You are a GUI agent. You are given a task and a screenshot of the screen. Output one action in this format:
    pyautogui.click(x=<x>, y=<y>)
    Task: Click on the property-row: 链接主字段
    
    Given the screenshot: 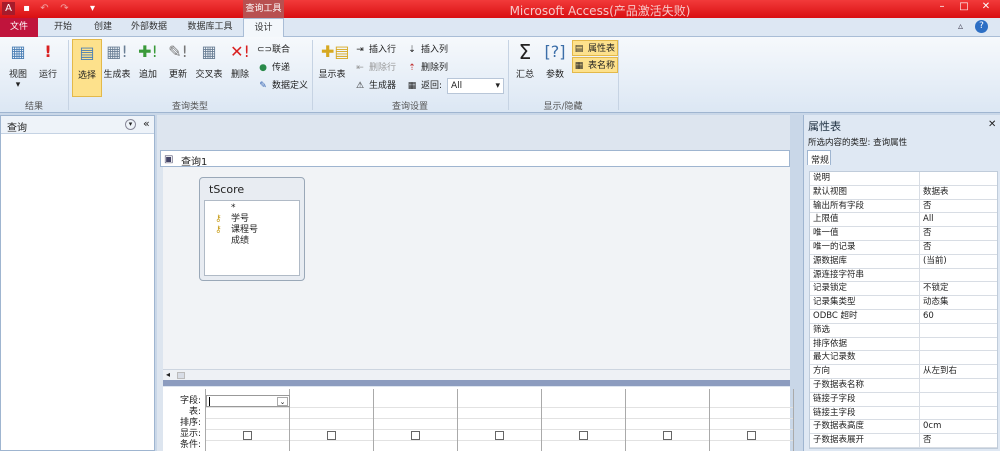 What is the action you would take?
    pyautogui.click(x=903, y=413)
    